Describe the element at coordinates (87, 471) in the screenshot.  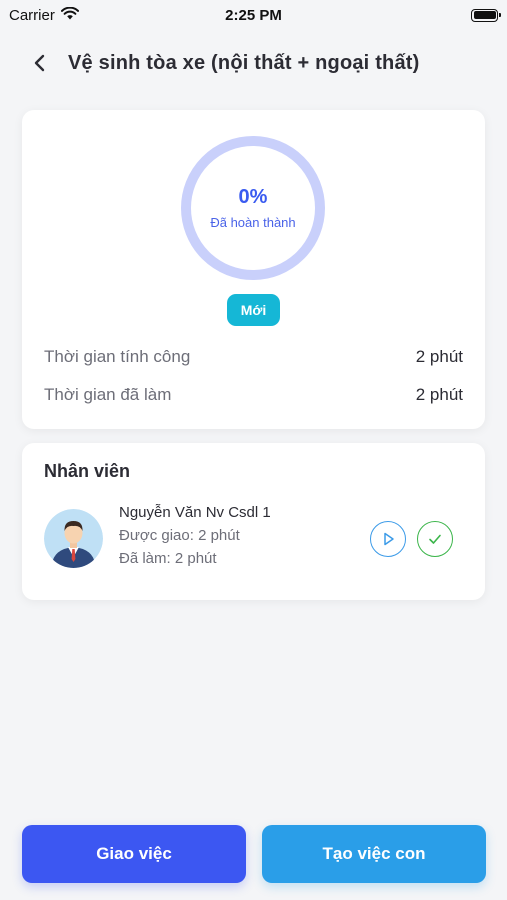
I see `staff-heading: Nhân viên` at that location.